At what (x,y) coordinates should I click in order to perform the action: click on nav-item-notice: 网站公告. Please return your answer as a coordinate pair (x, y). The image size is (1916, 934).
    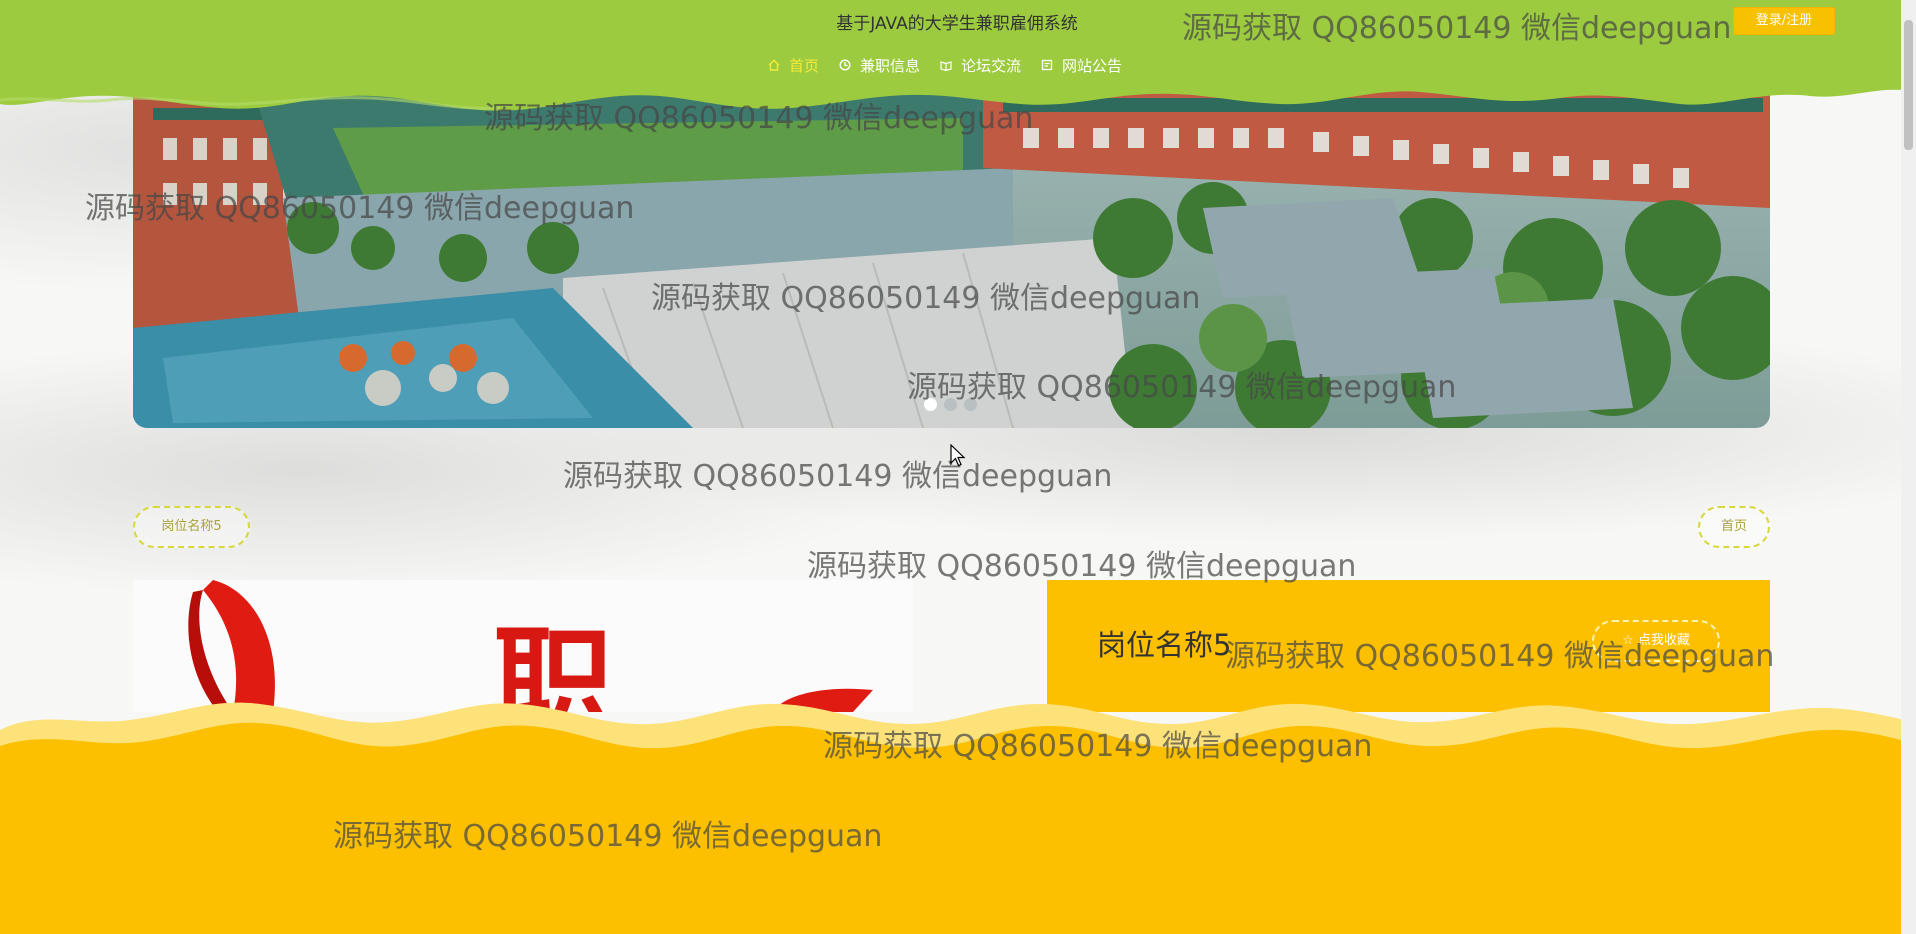
    Looking at the image, I should click on (1081, 65).